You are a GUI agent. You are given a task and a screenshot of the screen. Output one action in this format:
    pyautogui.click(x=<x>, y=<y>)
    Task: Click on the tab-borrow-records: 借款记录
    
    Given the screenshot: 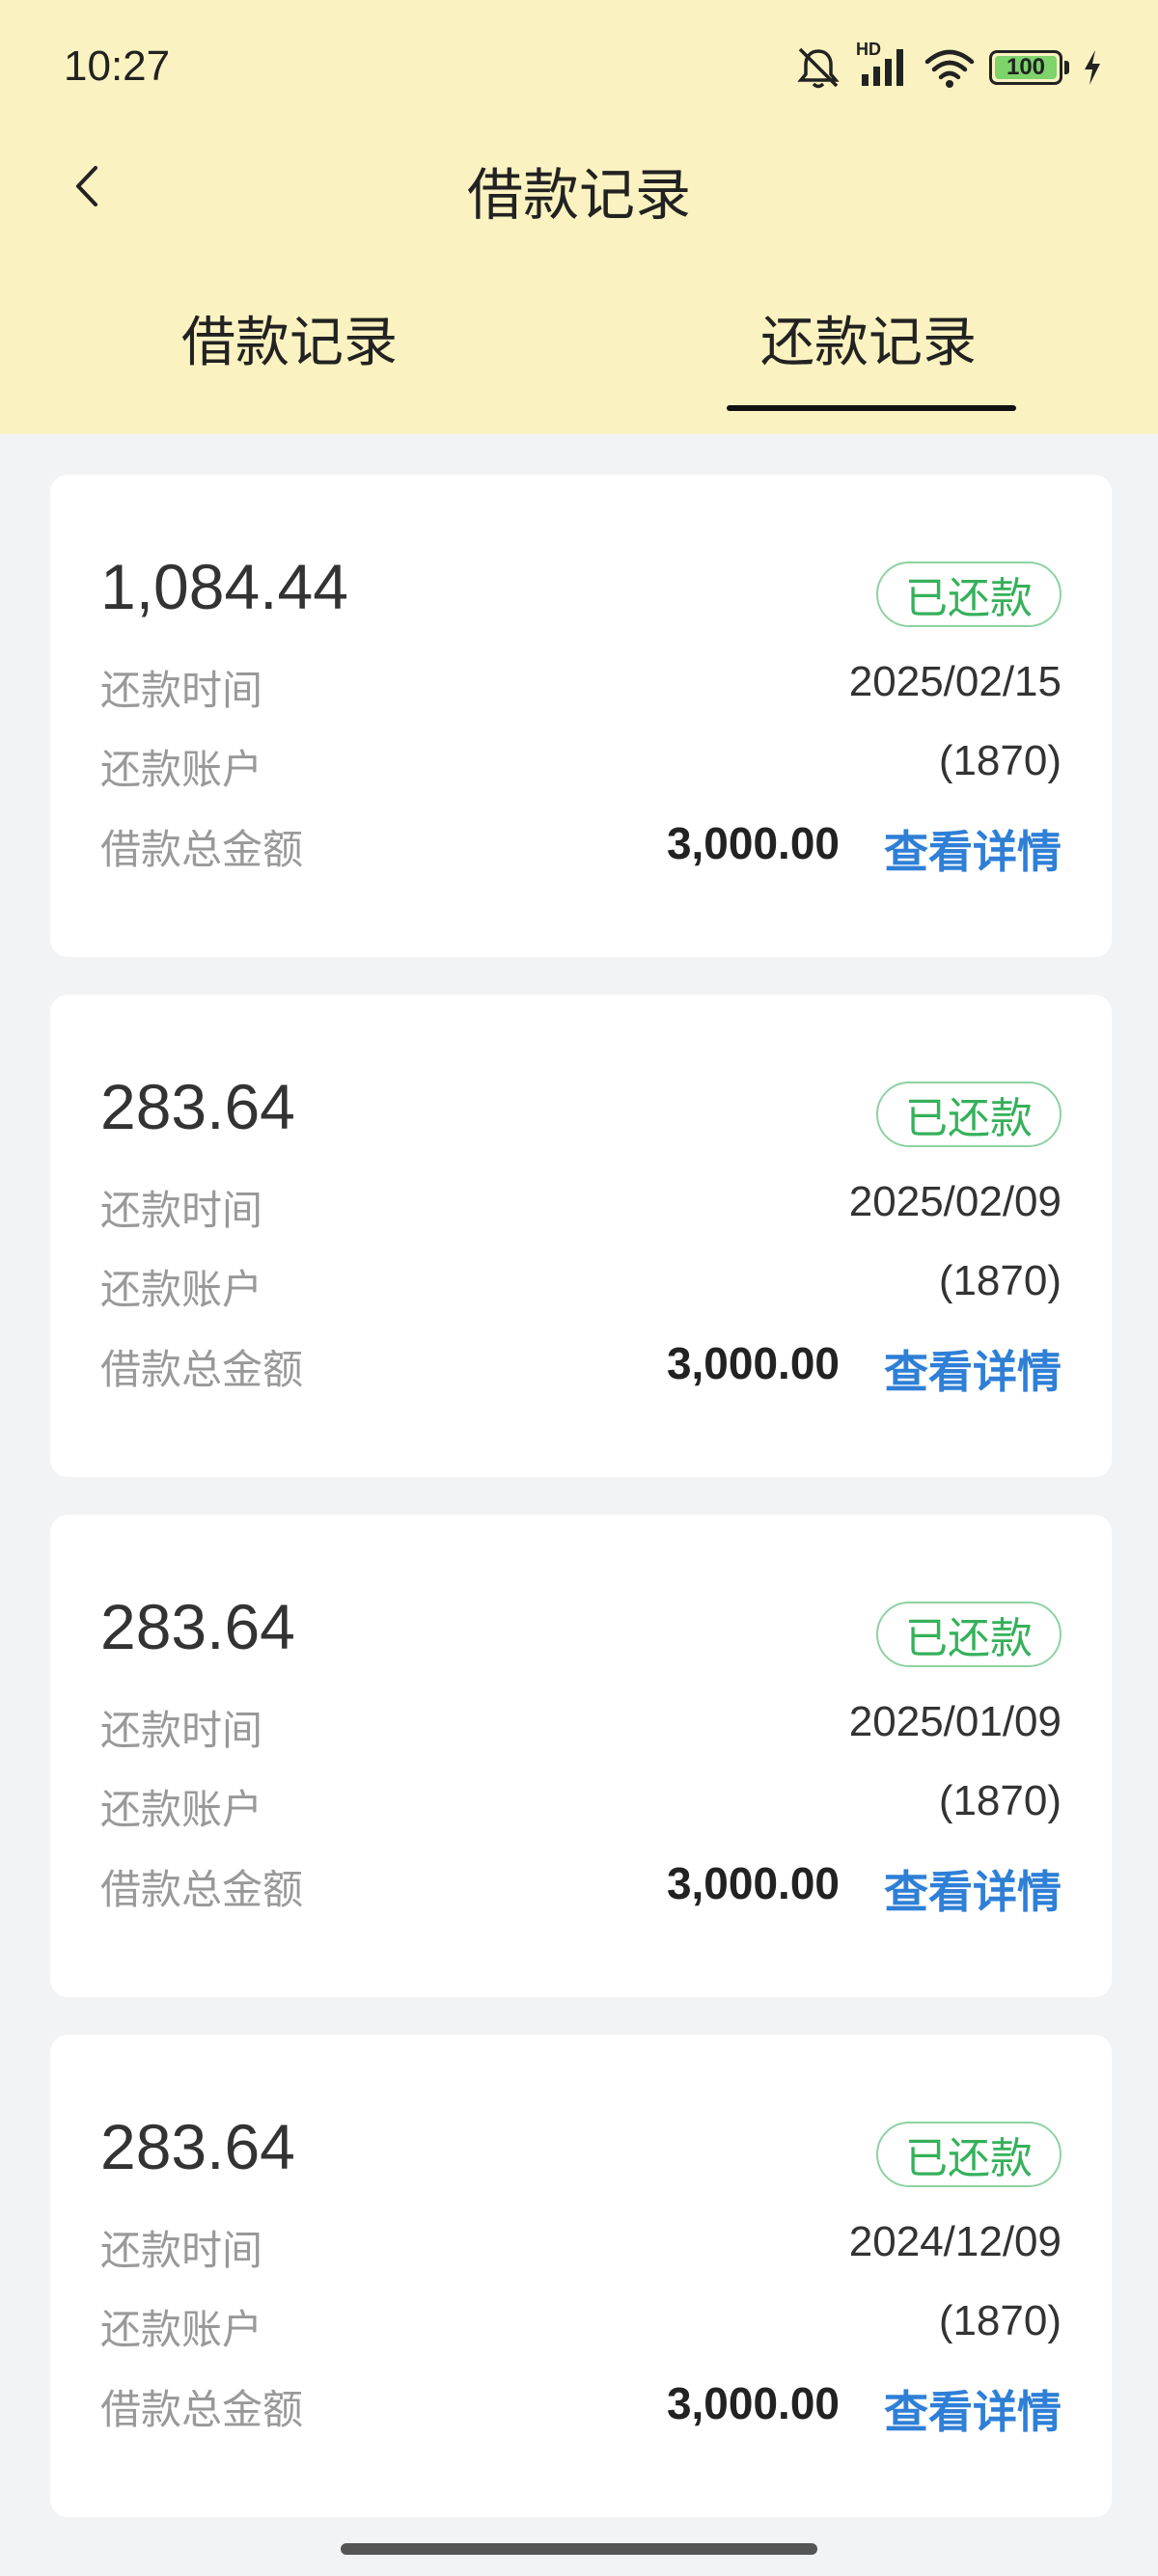 What is the action you would take?
    pyautogui.click(x=289, y=338)
    